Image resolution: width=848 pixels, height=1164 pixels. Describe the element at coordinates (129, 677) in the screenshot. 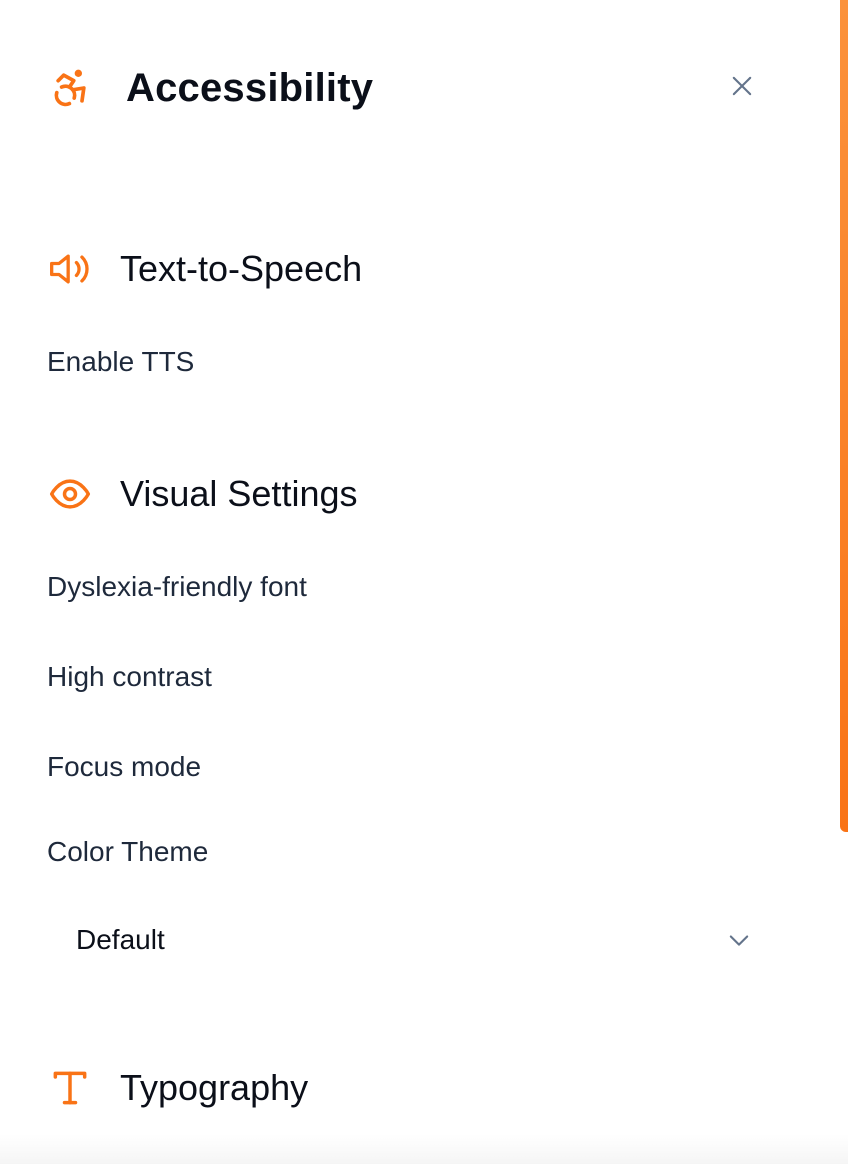

I see `high-contrast-option: High contrast` at that location.